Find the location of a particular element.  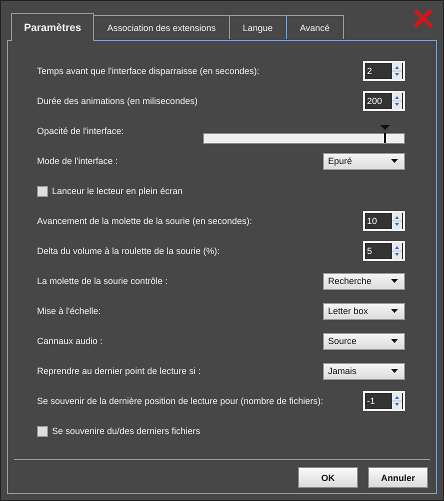

setting-label: Se souvenir de la dernière position de lecture pour (nombre de fichiers): is located at coordinates (180, 401).